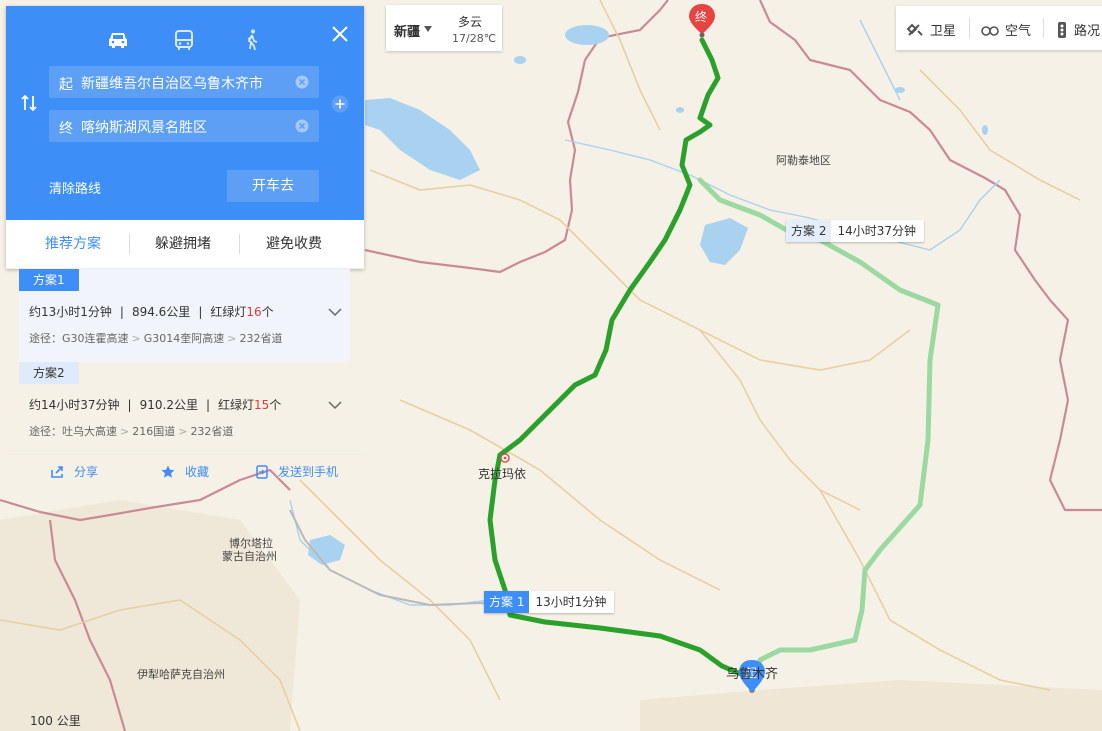 The image size is (1102, 731). What do you see at coordinates (302, 82) in the screenshot?
I see `clear-start-icon` at bounding box center [302, 82].